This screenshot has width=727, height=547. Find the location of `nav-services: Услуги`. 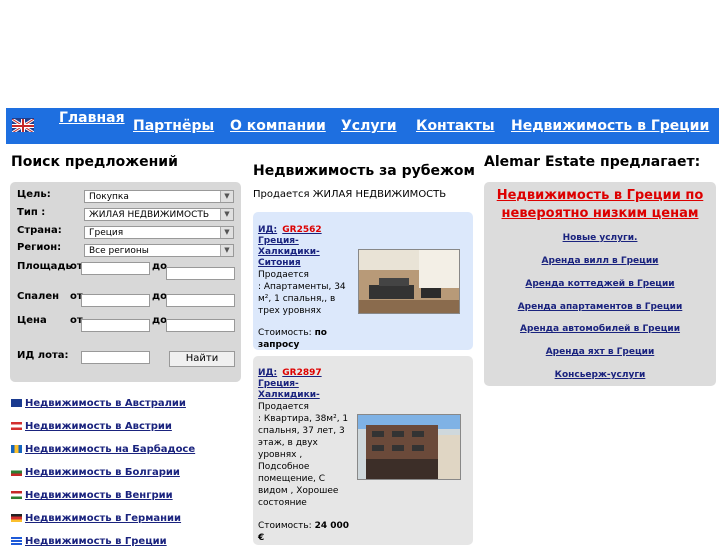

nav-services: Услуги is located at coordinates (369, 126).